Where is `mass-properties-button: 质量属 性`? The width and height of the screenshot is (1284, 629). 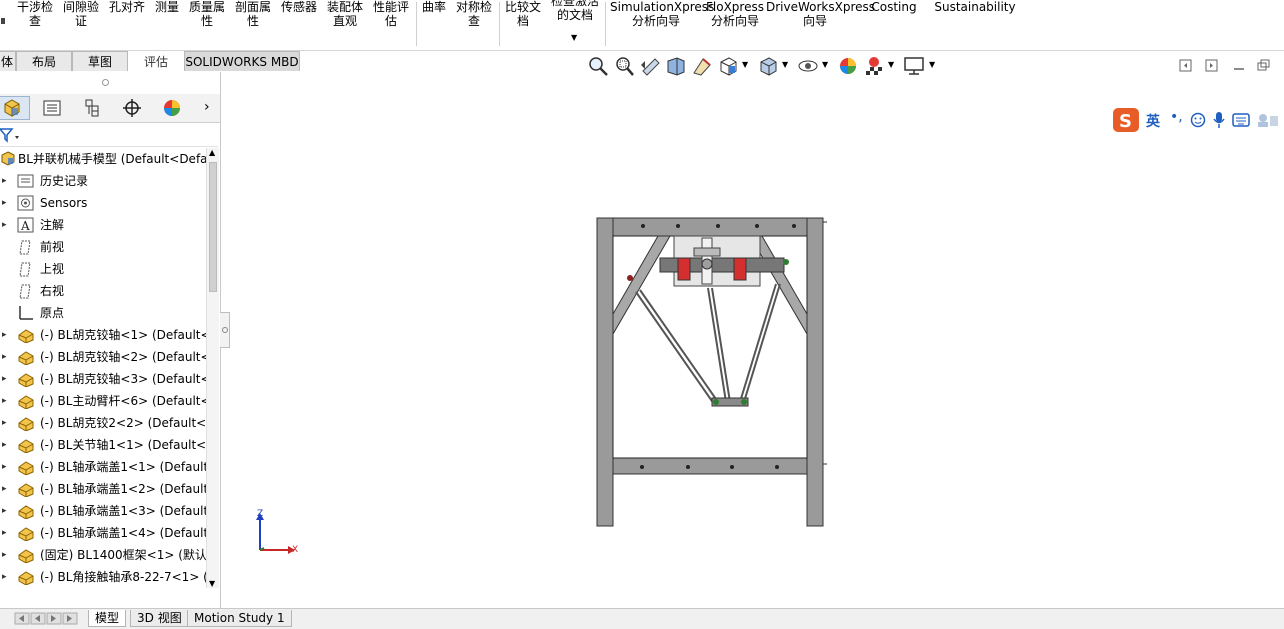
mass-properties-button: 质量属 性 is located at coordinates (207, 14).